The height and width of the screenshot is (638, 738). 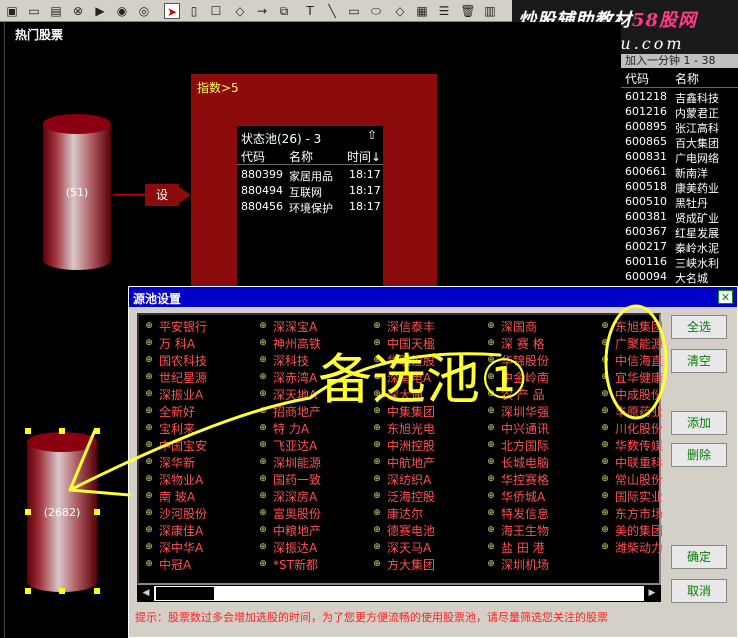 I want to click on flow-arrow, so click(x=129, y=194).